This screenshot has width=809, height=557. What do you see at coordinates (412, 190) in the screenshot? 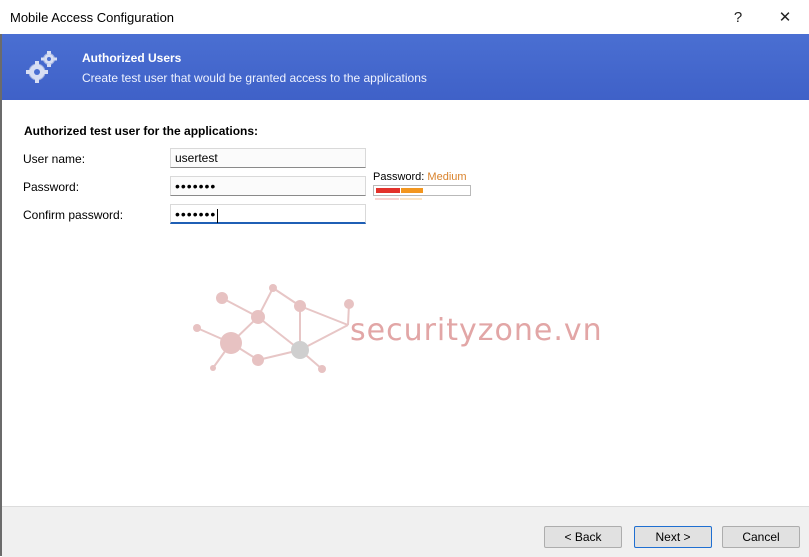
I see `strength-segment-medium` at bounding box center [412, 190].